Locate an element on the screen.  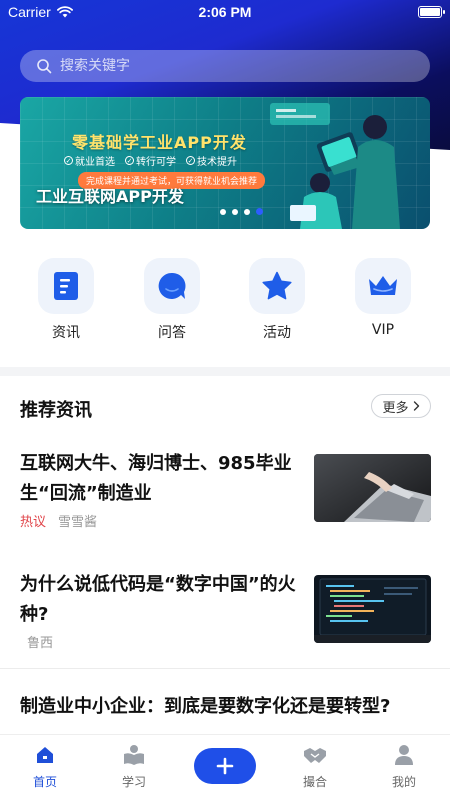
home-icon is located at coordinates (45, 755).